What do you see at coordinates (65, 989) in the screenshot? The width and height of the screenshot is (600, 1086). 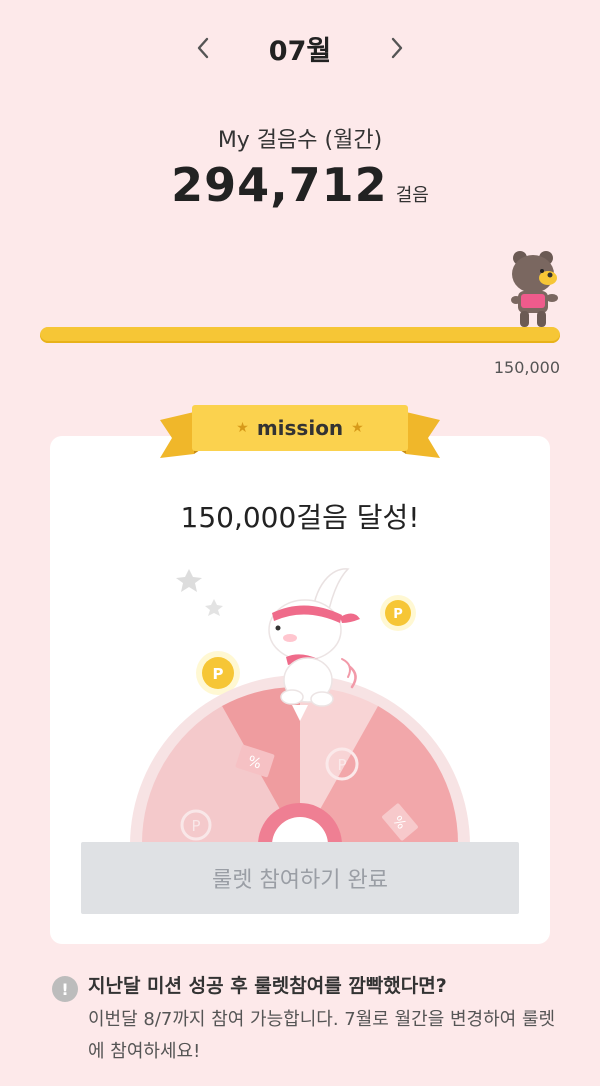 I see `exclamation-icon: !` at bounding box center [65, 989].